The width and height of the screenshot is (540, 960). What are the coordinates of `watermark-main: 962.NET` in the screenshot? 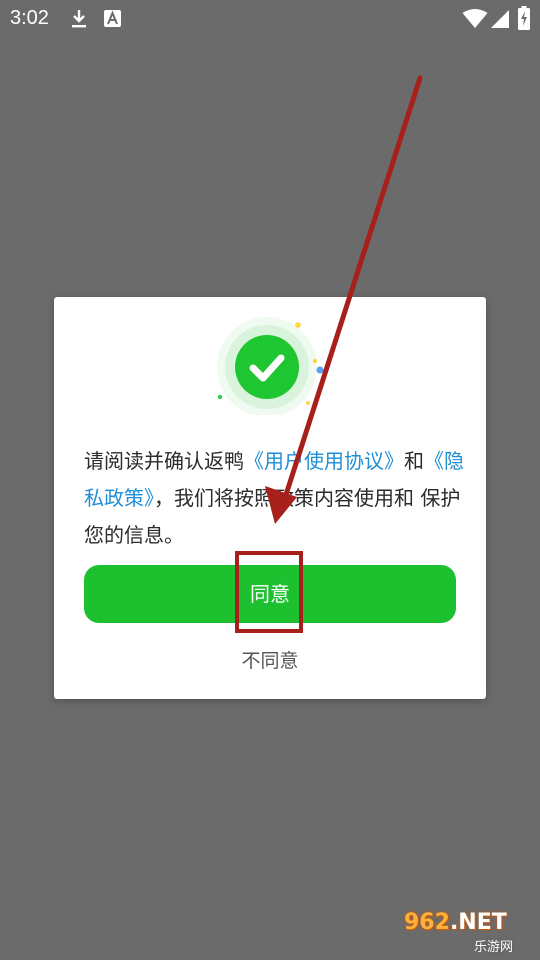 It's located at (455, 922).